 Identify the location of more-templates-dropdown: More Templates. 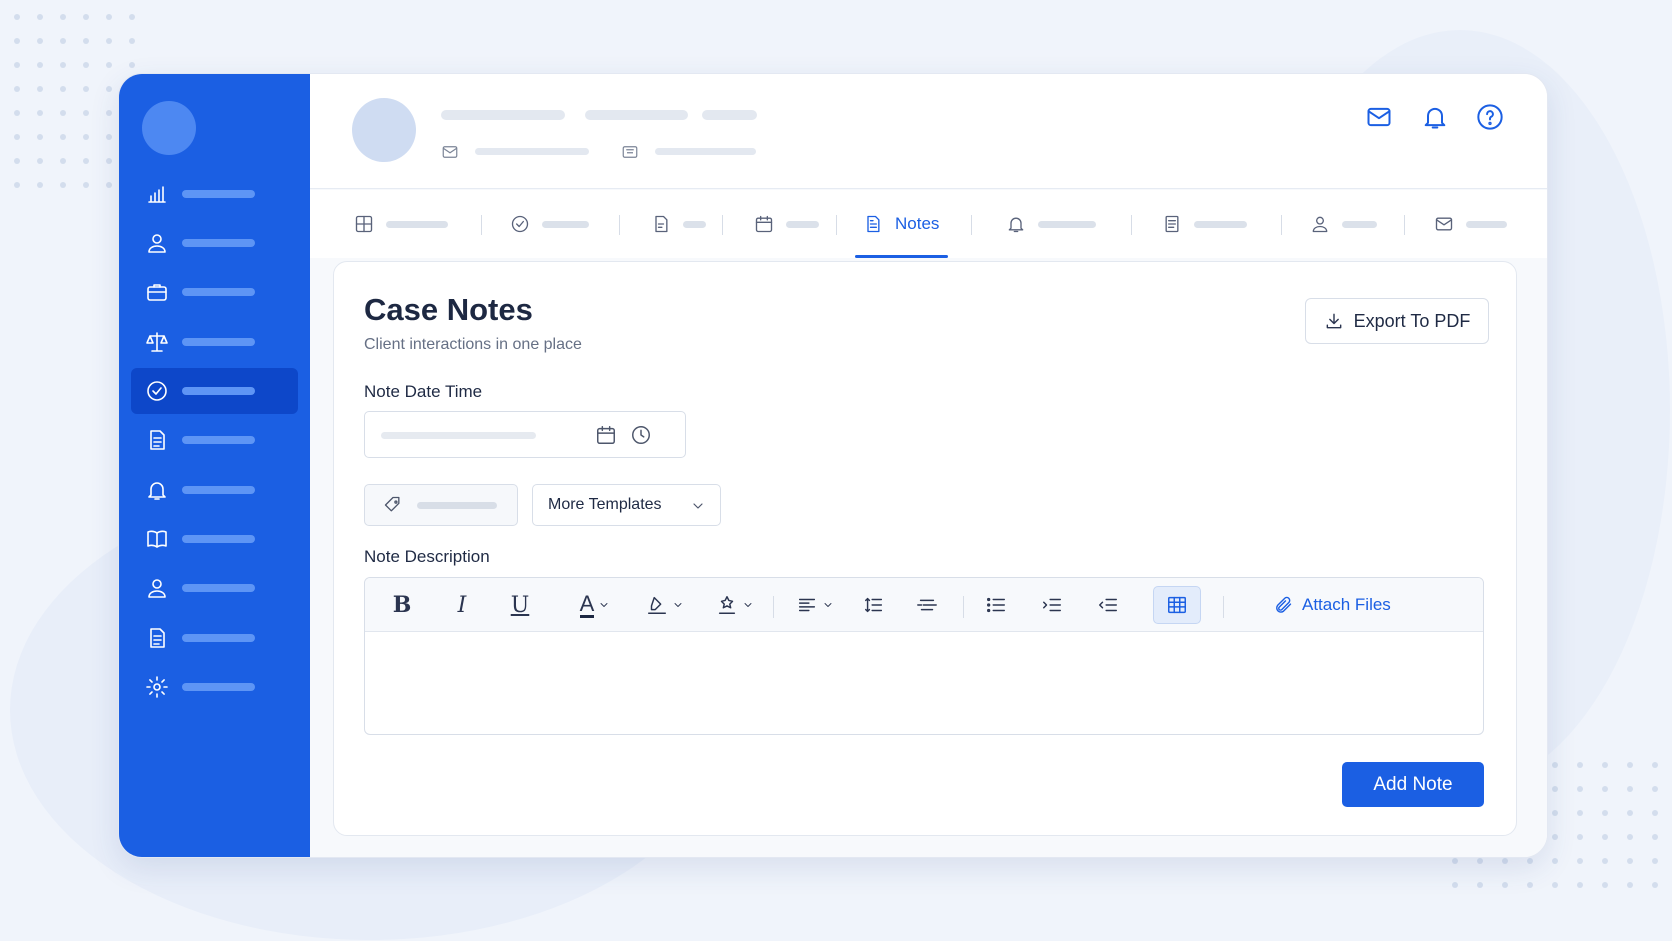
(626, 505).